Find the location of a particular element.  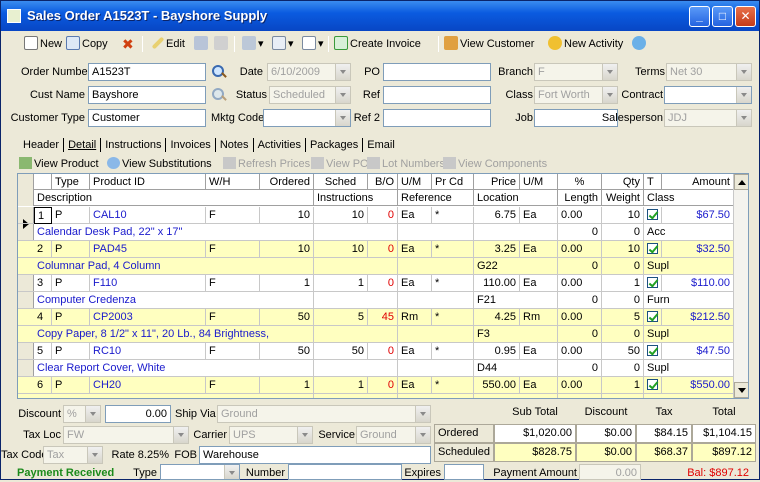

grid-cell-class: Furn is located at coordinates (689, 300).